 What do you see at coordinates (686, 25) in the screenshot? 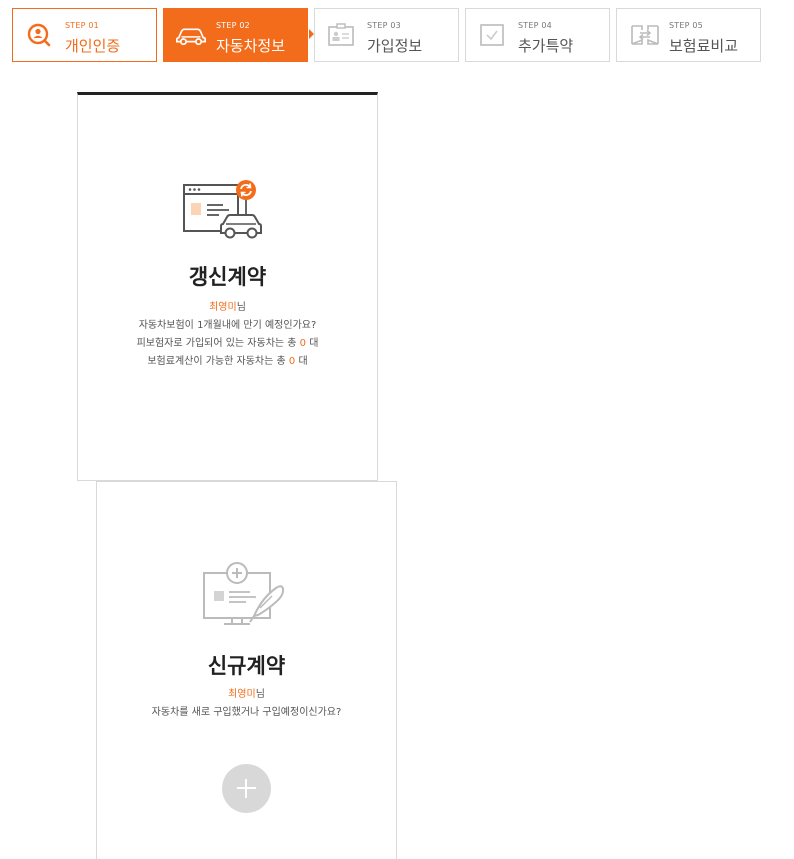
I see `step-number: STEP 05` at bounding box center [686, 25].